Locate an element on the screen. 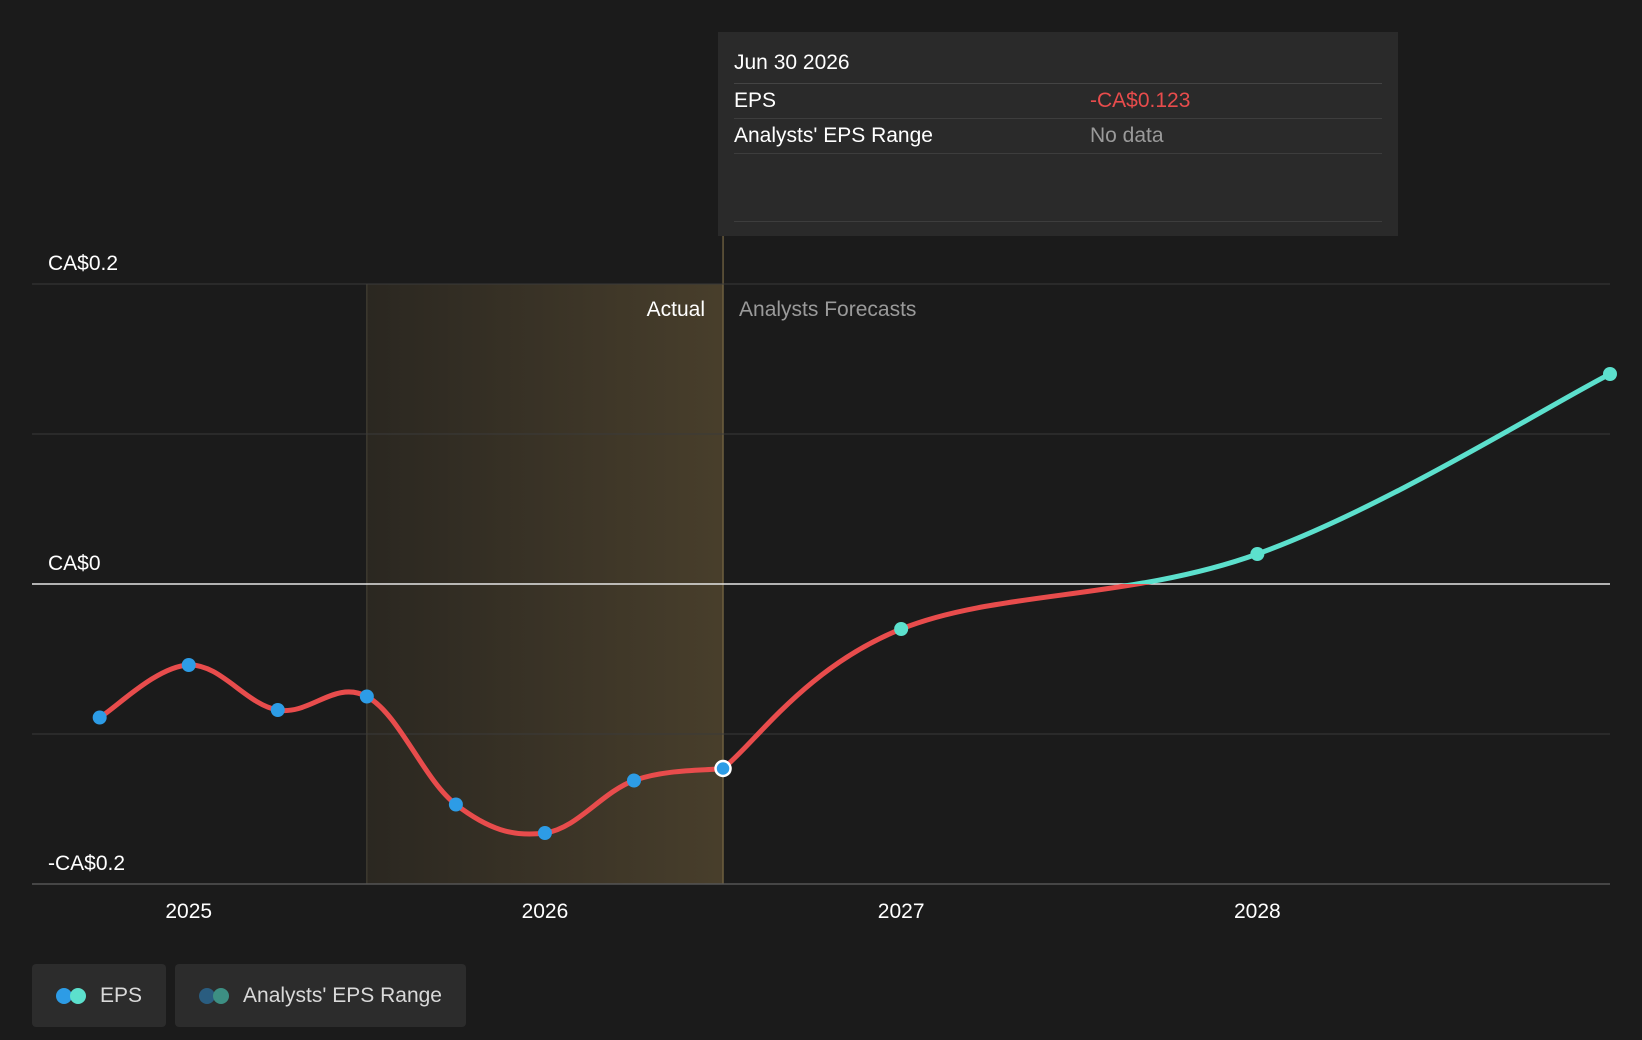 Image resolution: width=1642 pixels, height=1040 pixels. x-tick-label: 2027 is located at coordinates (901, 911).